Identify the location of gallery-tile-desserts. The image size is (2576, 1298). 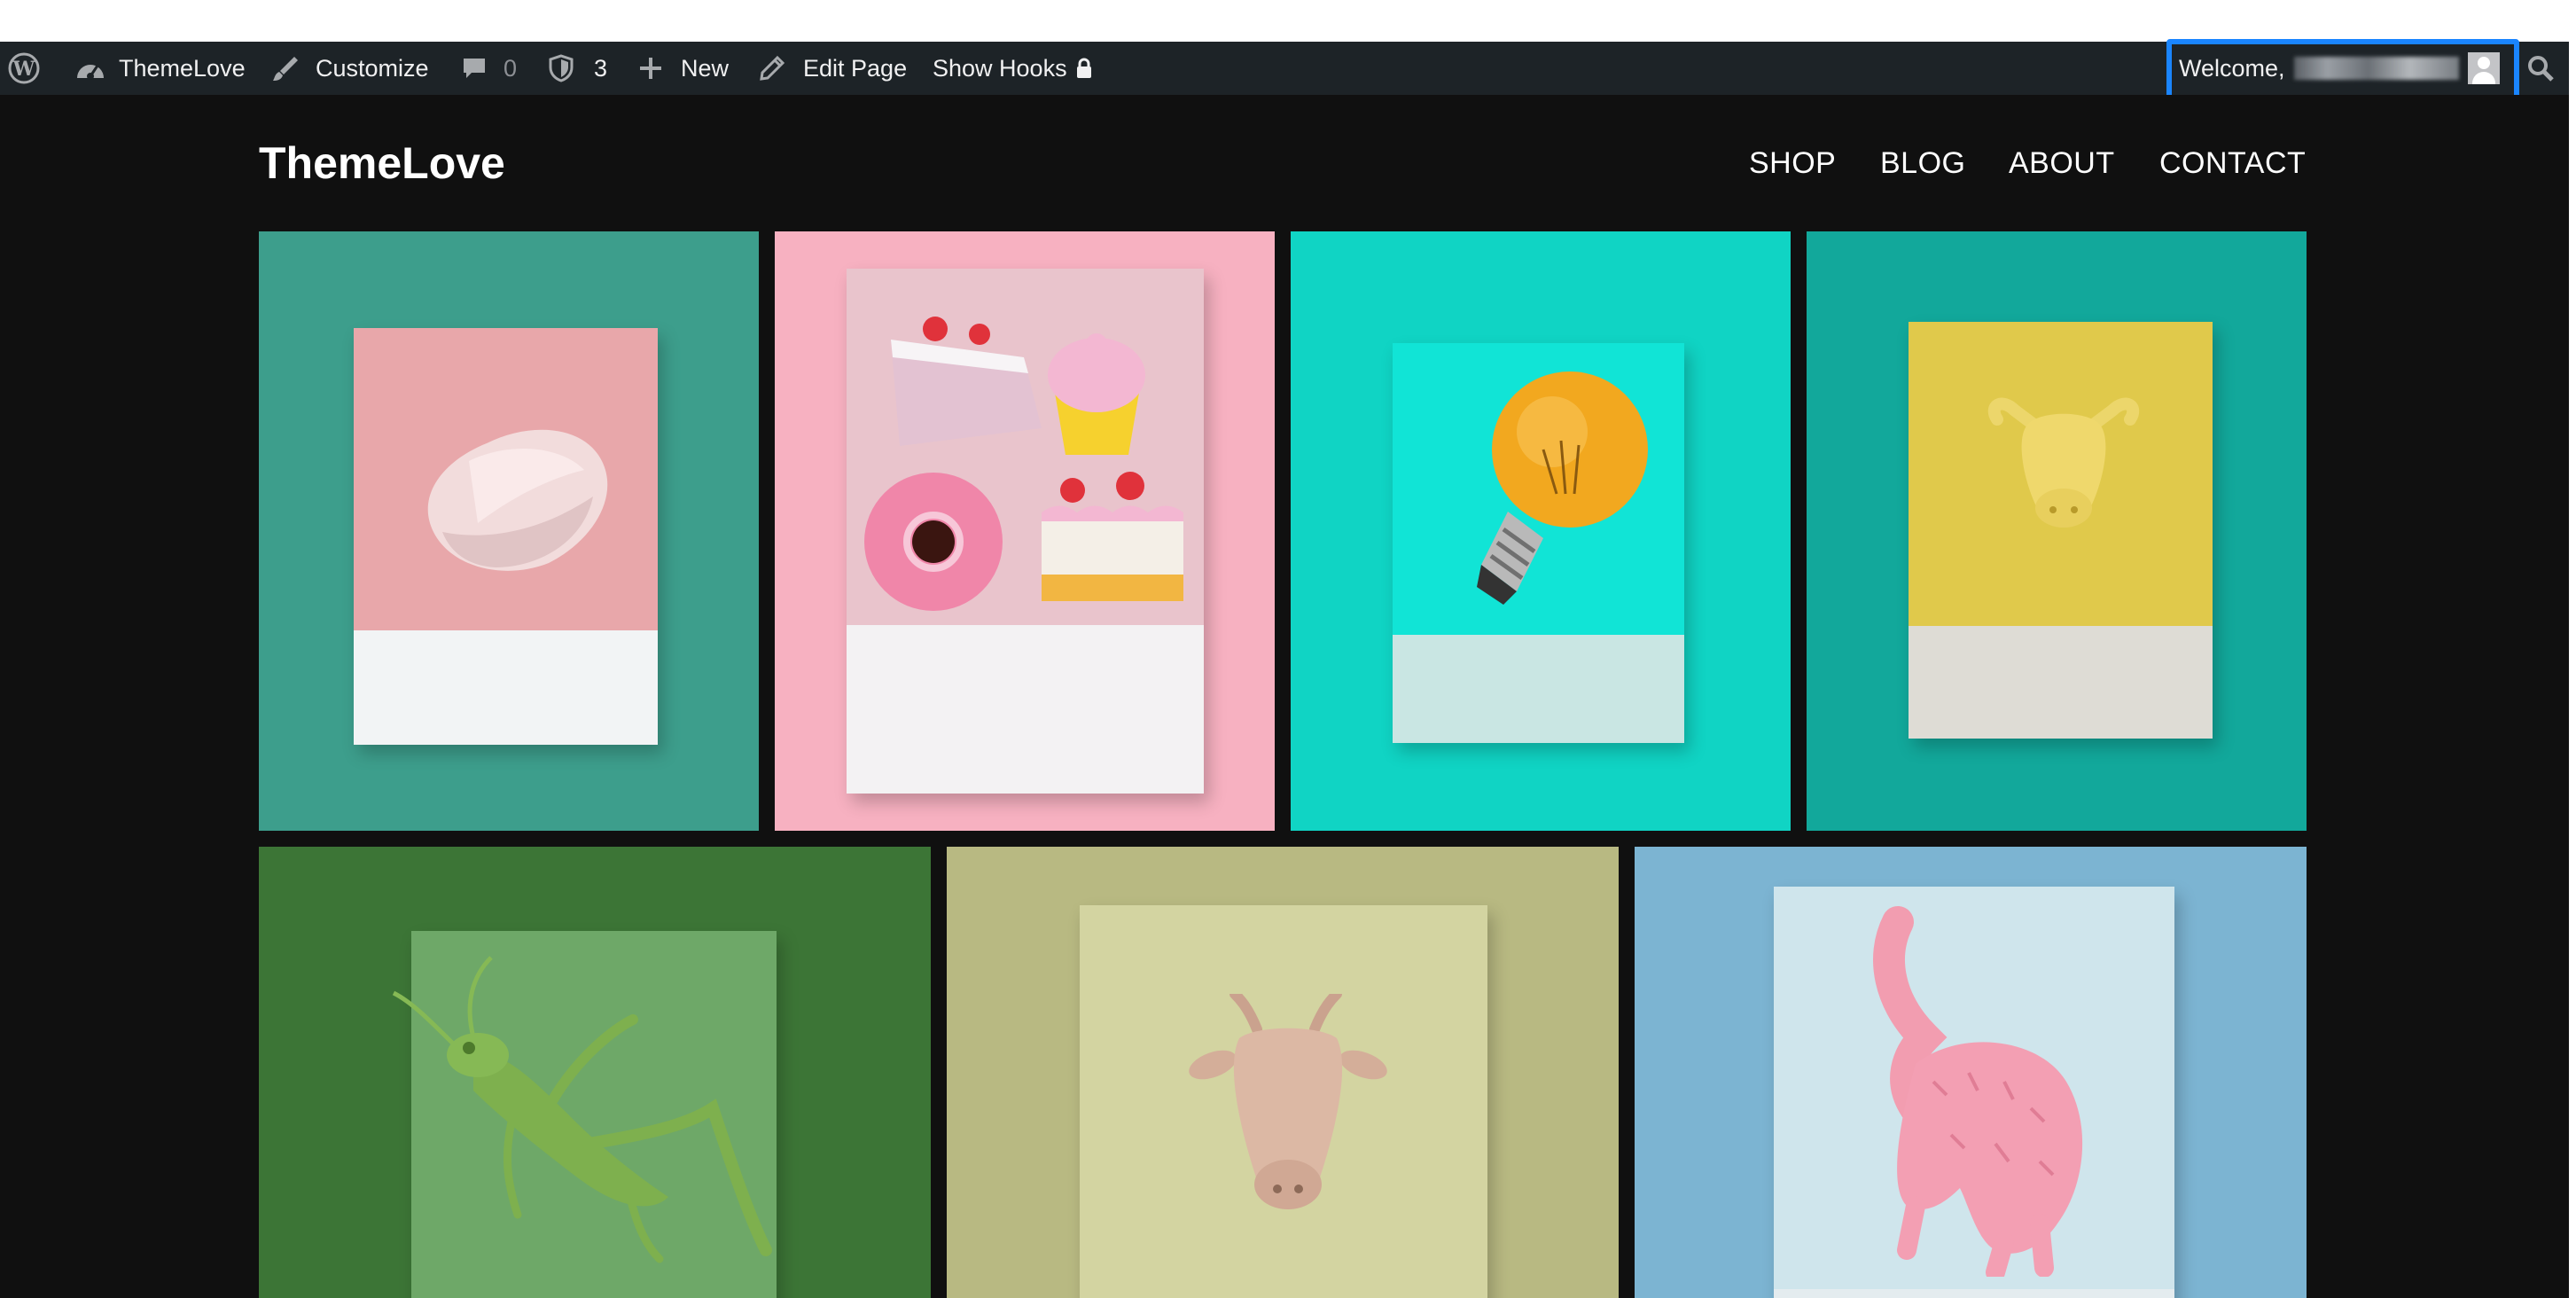
(1025, 531).